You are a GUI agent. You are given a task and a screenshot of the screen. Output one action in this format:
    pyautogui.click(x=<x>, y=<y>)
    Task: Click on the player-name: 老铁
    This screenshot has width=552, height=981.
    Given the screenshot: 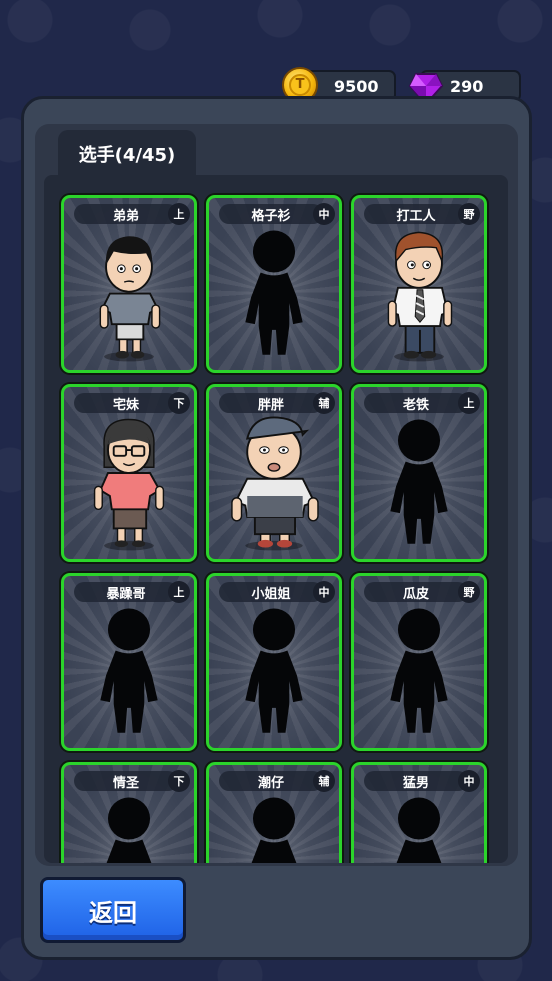 What is the action you would take?
    pyautogui.click(x=416, y=403)
    